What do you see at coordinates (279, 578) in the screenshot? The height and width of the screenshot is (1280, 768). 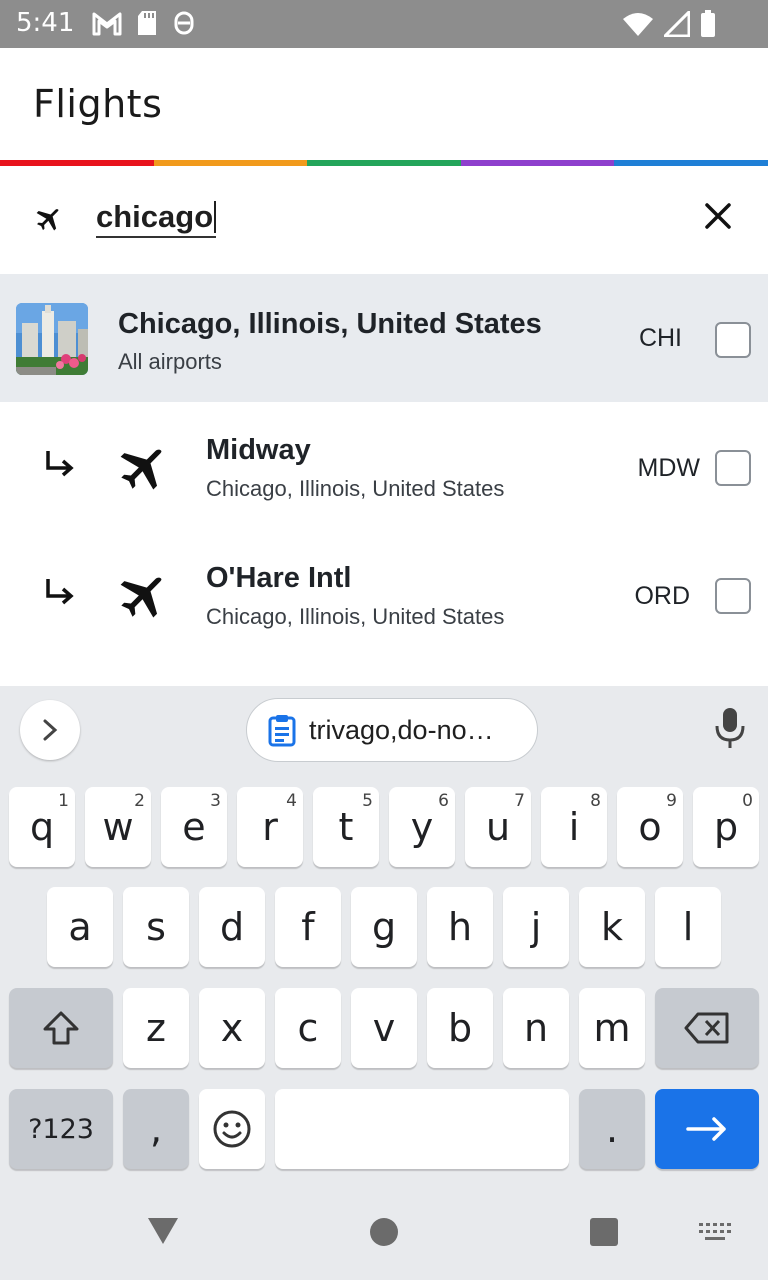 I see `airport-name: O'Hare Intl` at bounding box center [279, 578].